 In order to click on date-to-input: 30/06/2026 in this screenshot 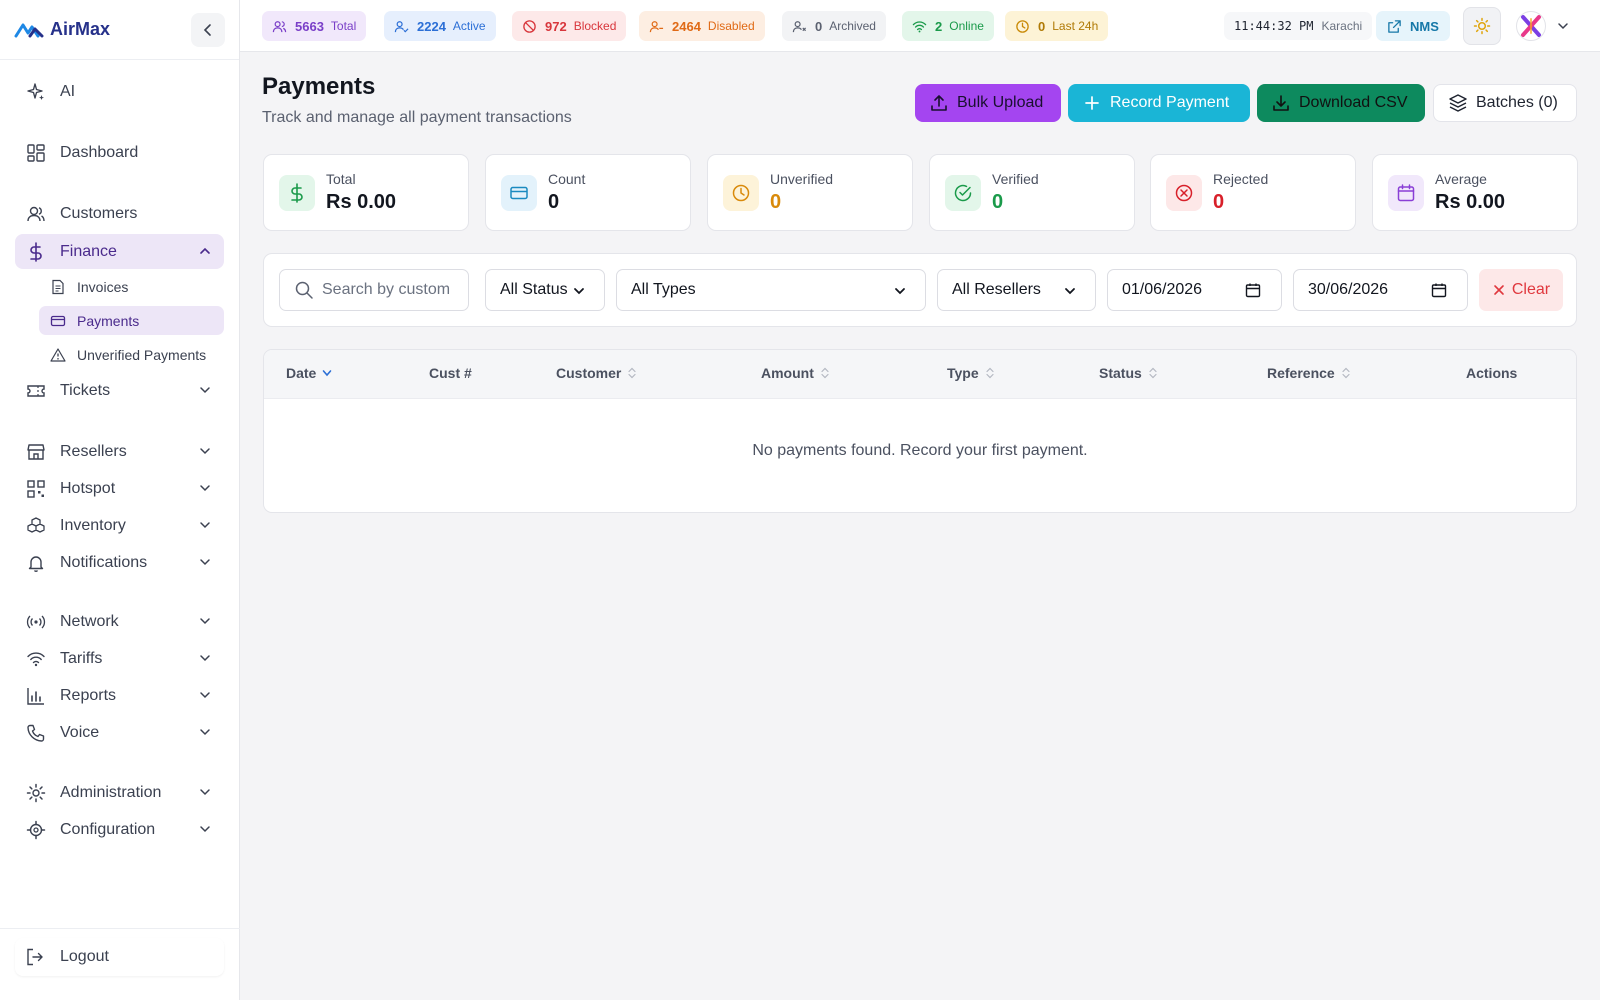, I will do `click(1380, 290)`.